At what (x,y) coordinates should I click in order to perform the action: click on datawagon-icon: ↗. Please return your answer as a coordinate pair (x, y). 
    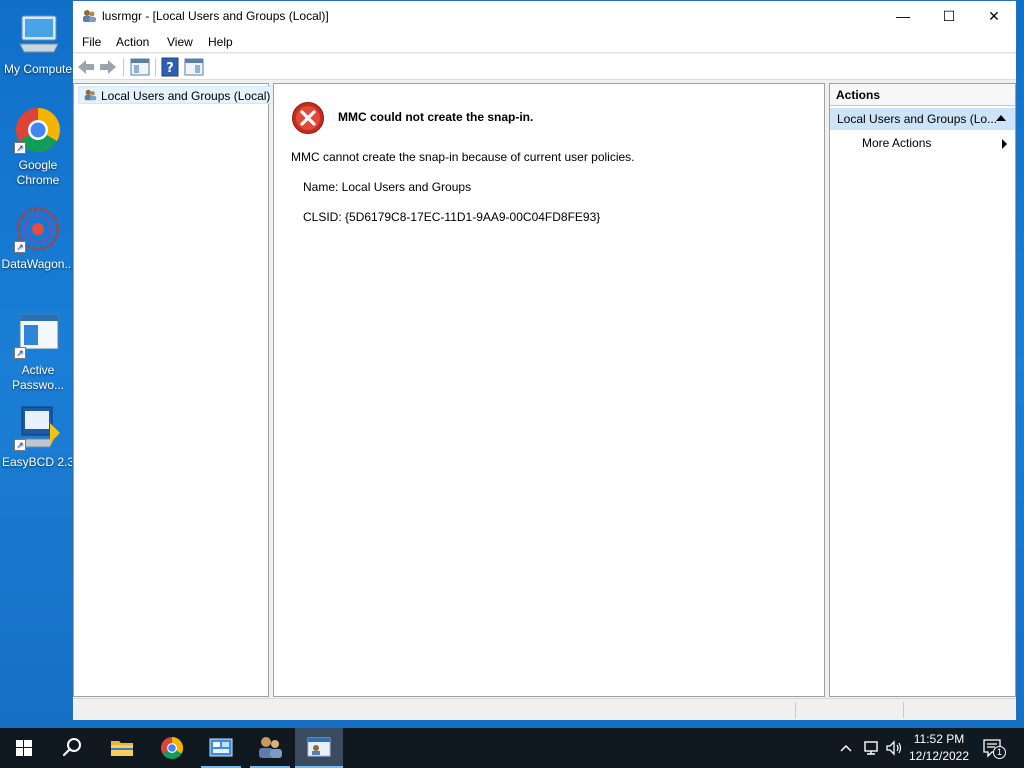
    Looking at the image, I should click on (38, 229).